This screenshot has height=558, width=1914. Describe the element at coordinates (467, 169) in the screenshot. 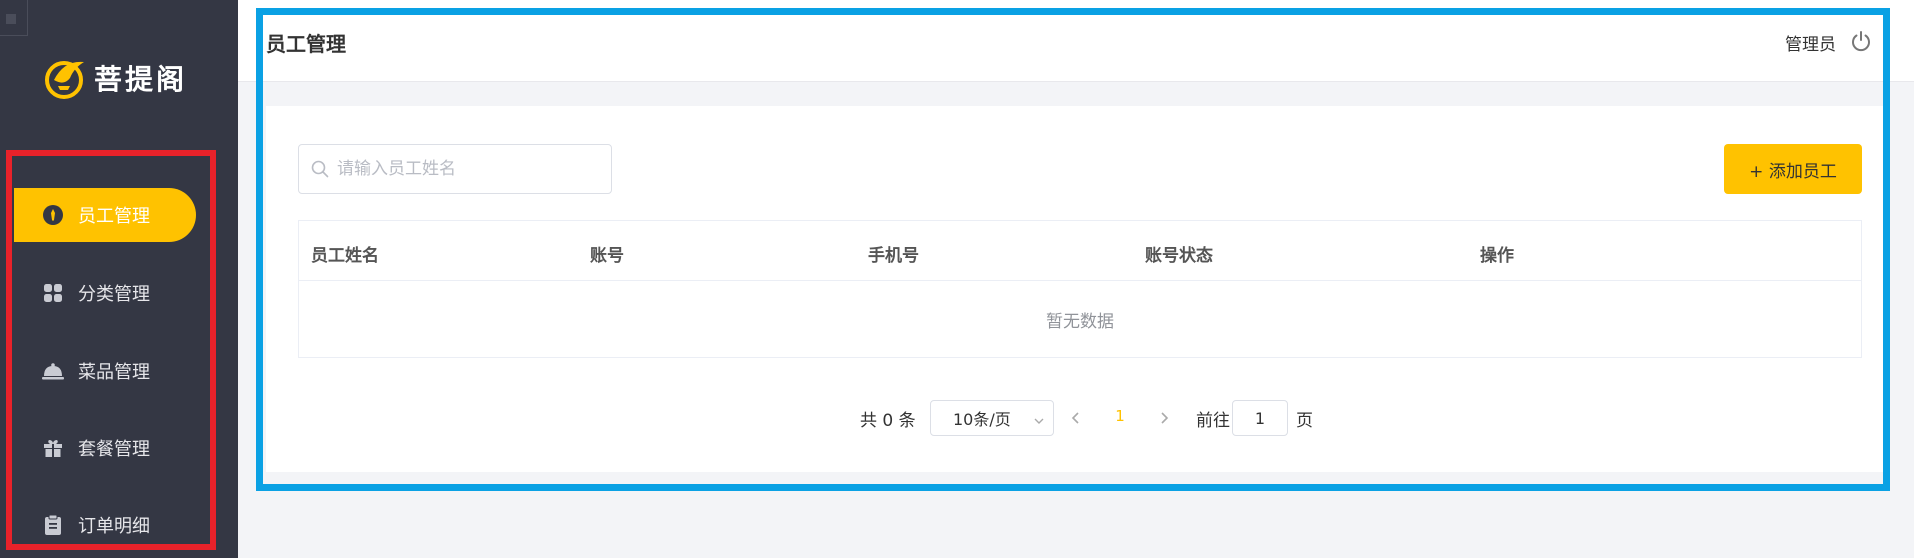

I see `search-input` at that location.